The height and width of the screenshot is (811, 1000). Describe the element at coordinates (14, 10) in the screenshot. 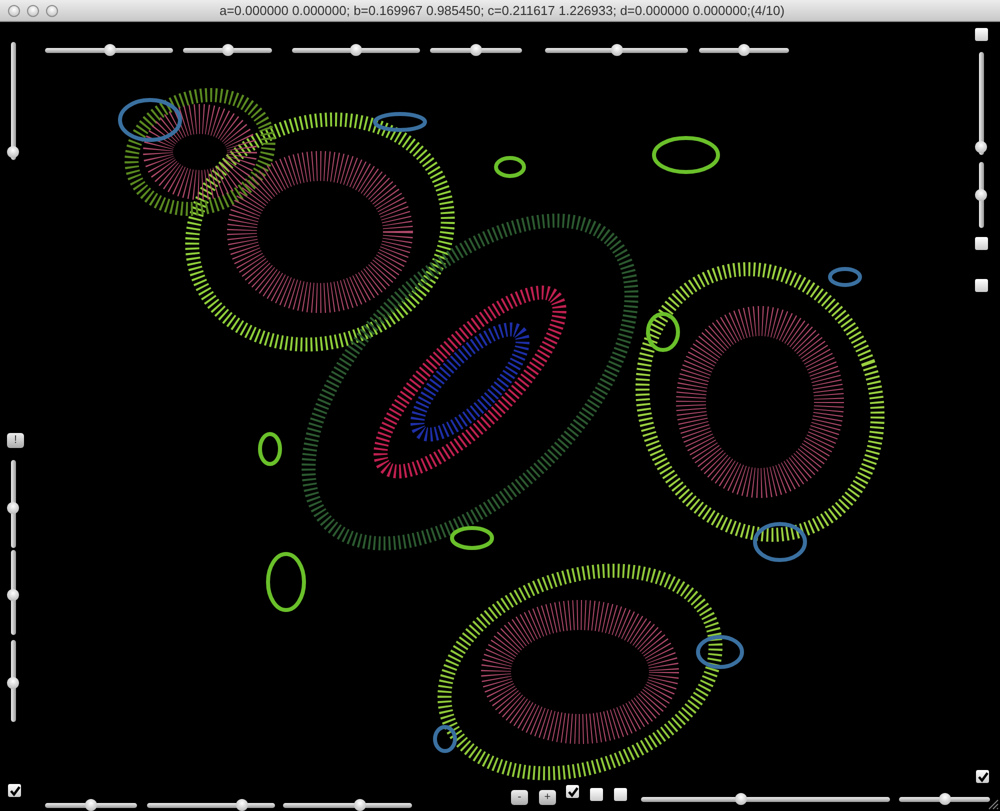

I see `close-button` at that location.